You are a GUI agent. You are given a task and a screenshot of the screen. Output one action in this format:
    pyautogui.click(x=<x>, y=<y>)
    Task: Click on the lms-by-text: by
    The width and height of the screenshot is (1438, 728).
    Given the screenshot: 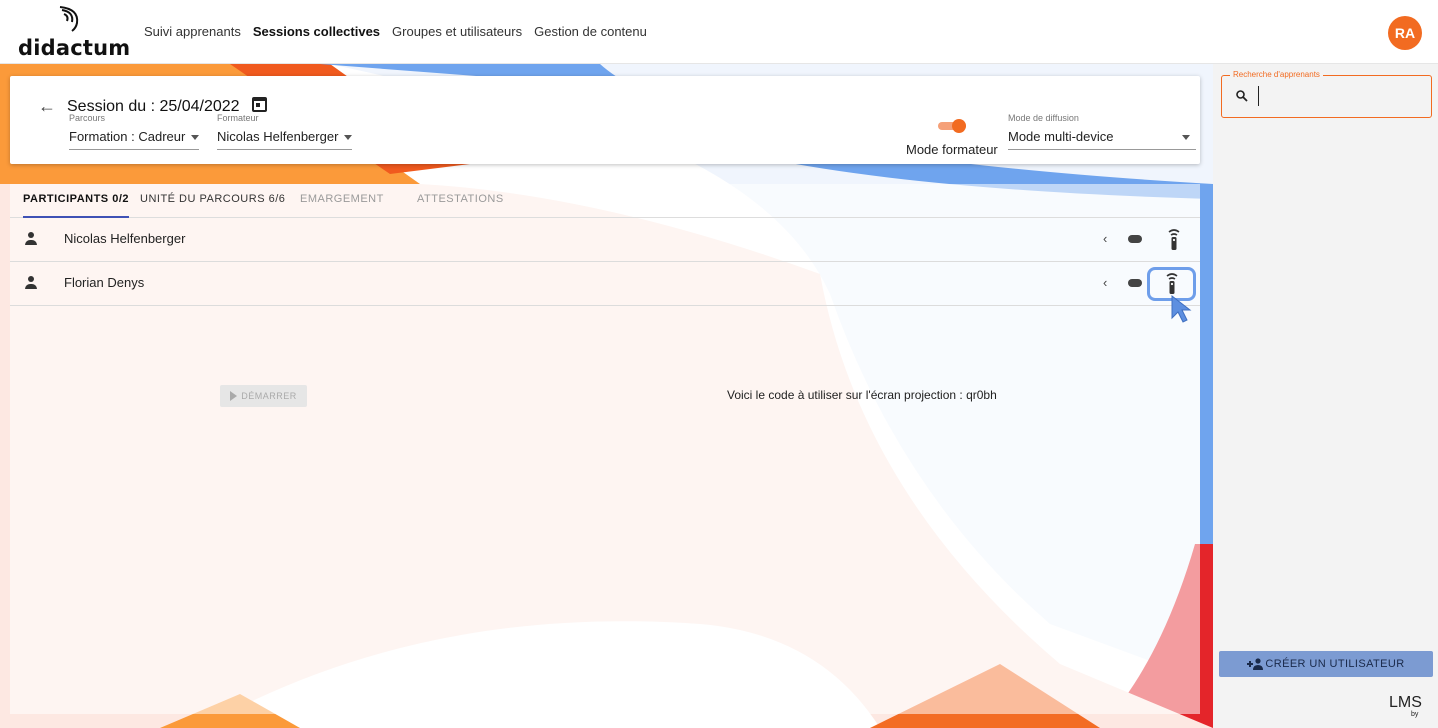 What is the action you would take?
    pyautogui.click(x=1415, y=714)
    